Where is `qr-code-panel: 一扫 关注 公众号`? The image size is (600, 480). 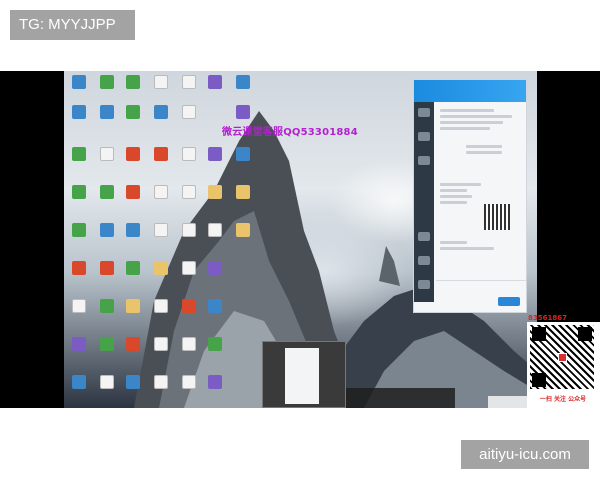
qr-code-panel: 一扫 关注 公众号 is located at coordinates (563, 365).